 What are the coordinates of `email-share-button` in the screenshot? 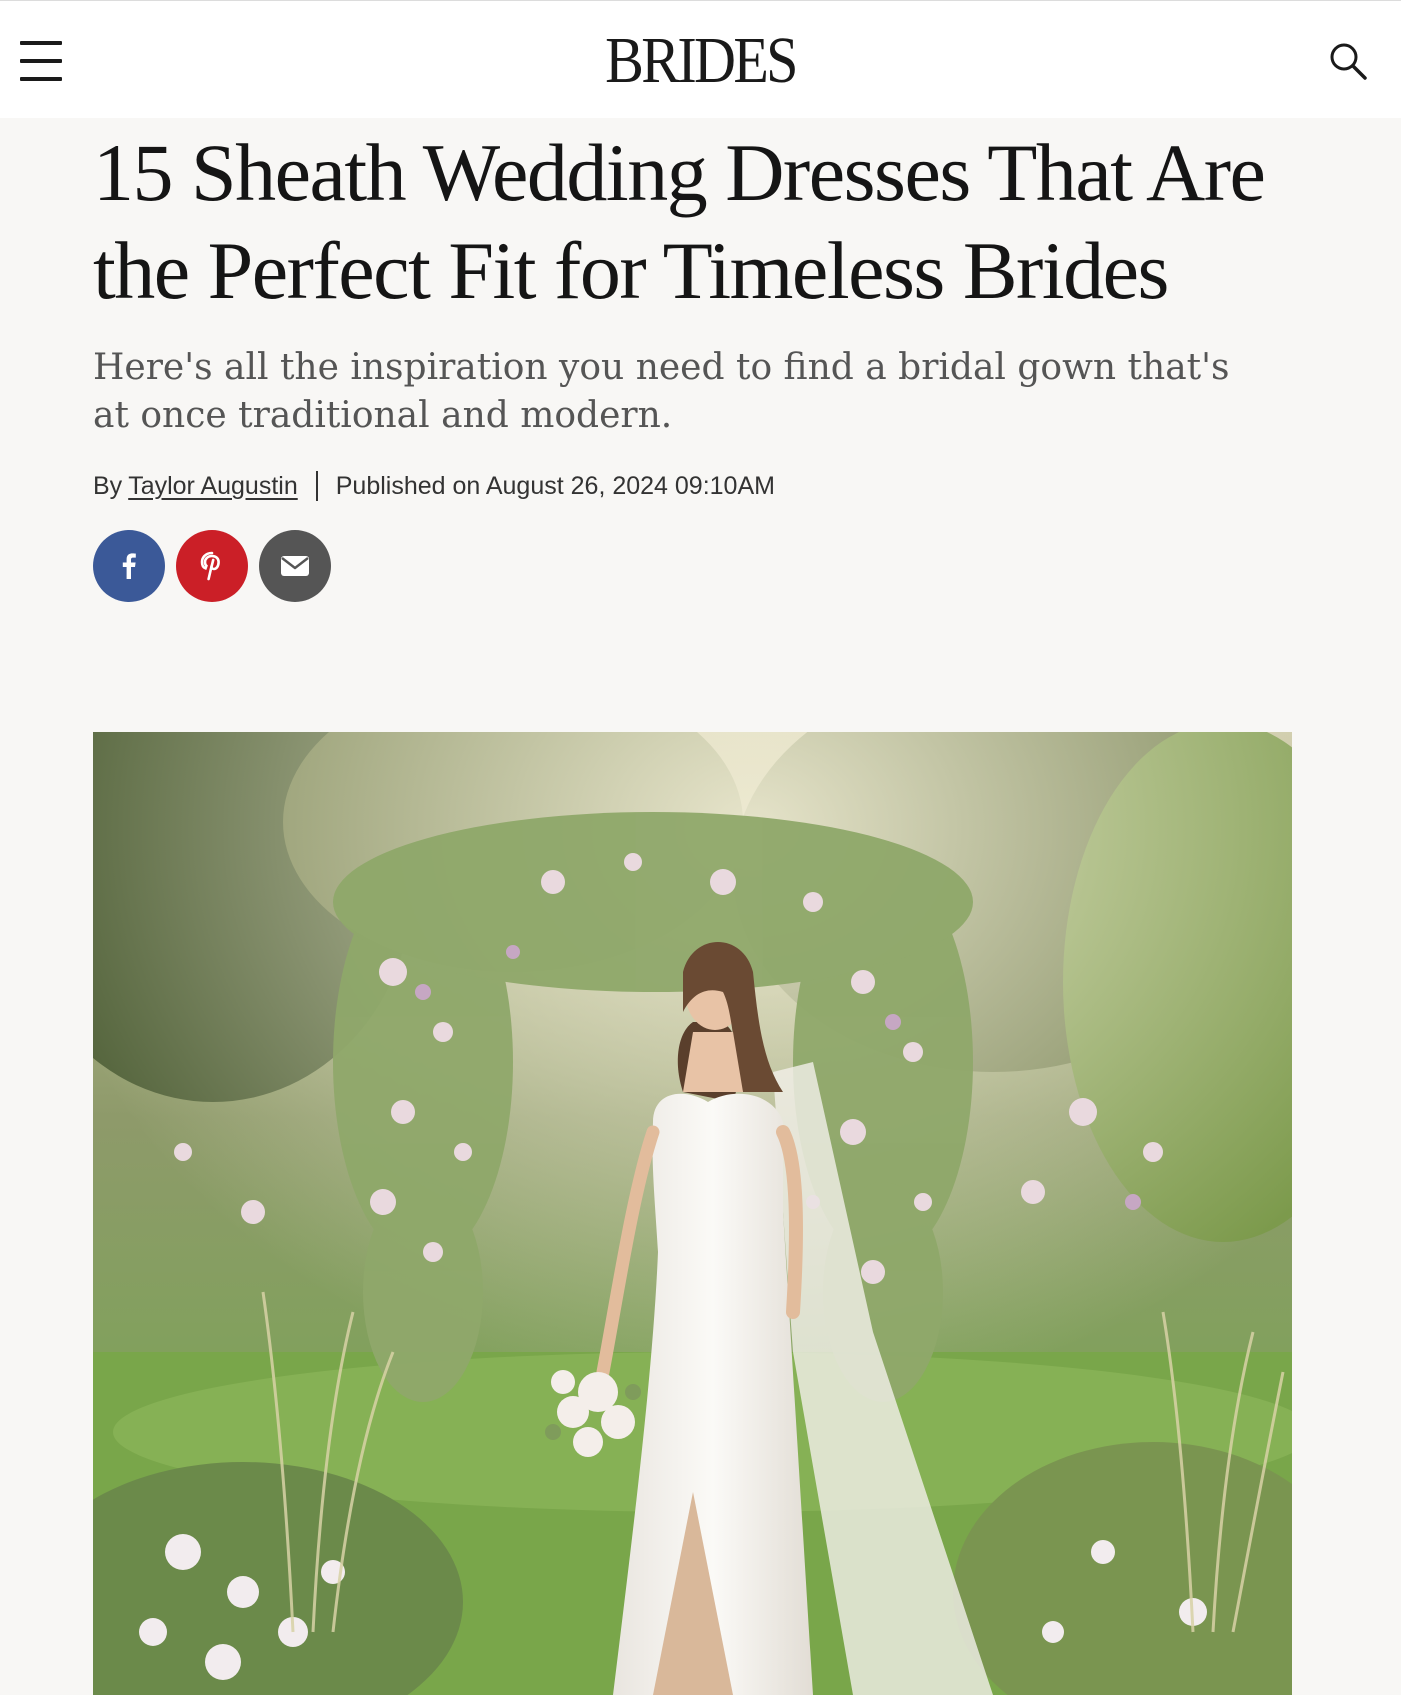 It's located at (295, 566).